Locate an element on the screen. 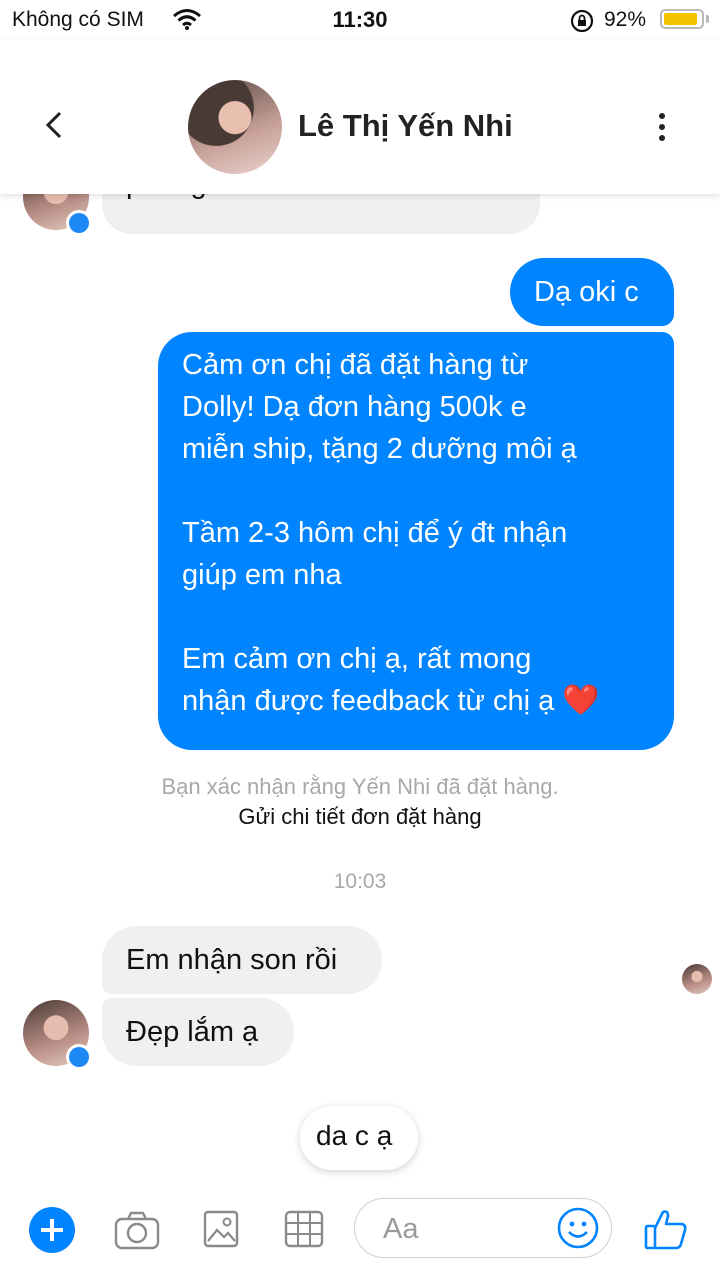 The image size is (720, 1280). more-vertical-icon is located at coordinates (662, 127).